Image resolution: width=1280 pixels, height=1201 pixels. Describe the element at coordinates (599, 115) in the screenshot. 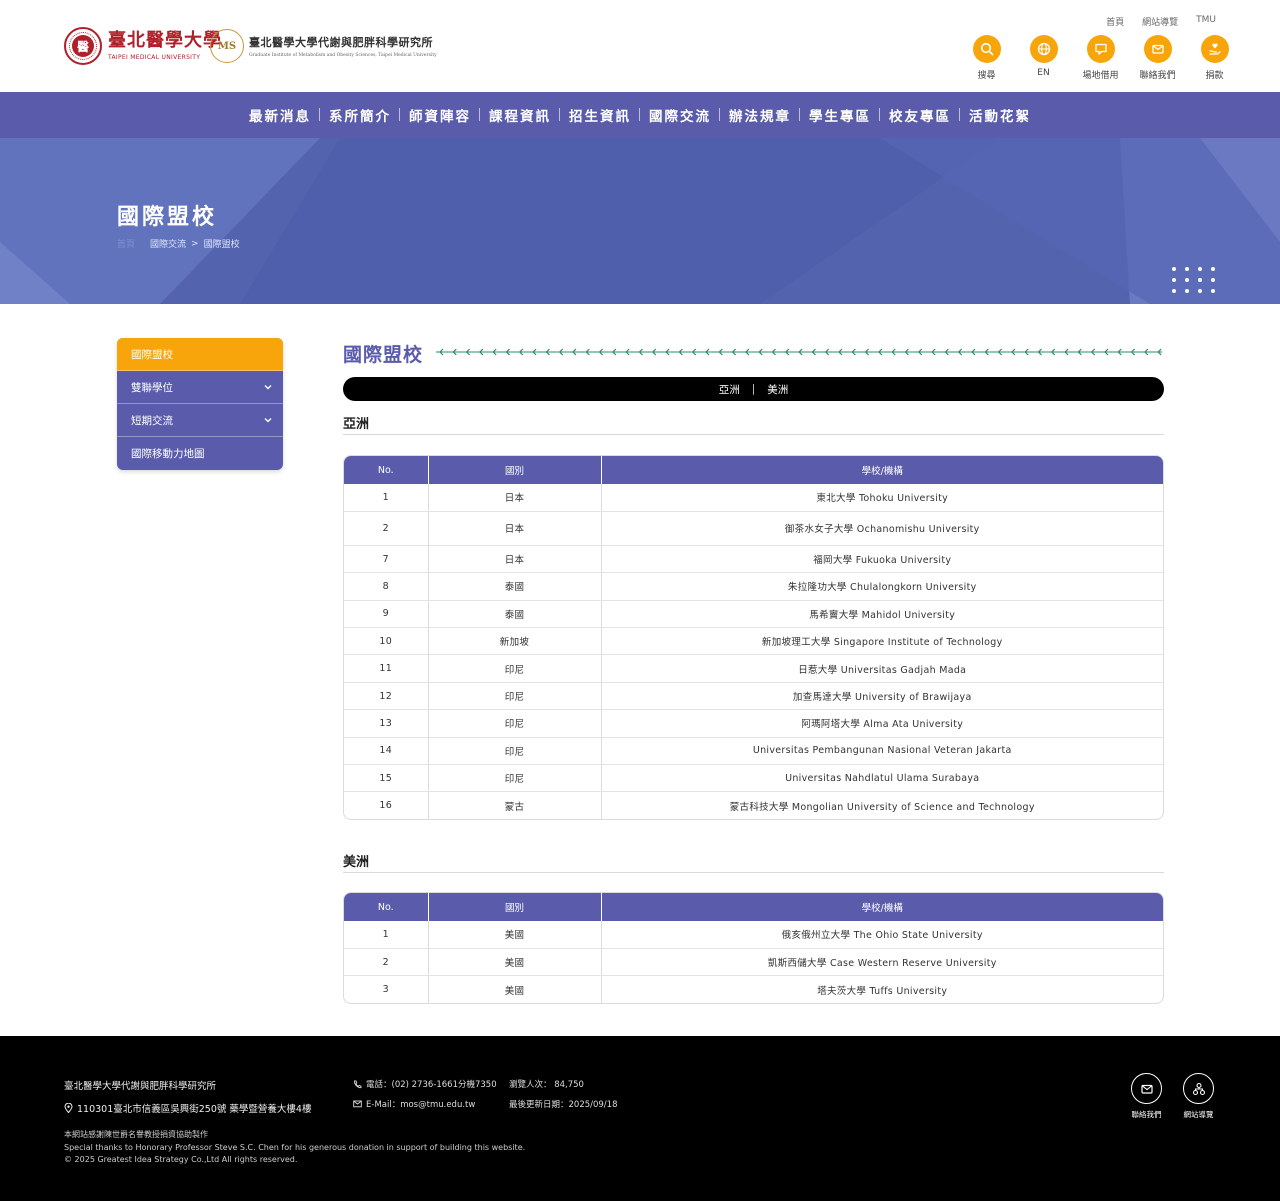

I see `nav-admissions: 招生資訊` at that location.